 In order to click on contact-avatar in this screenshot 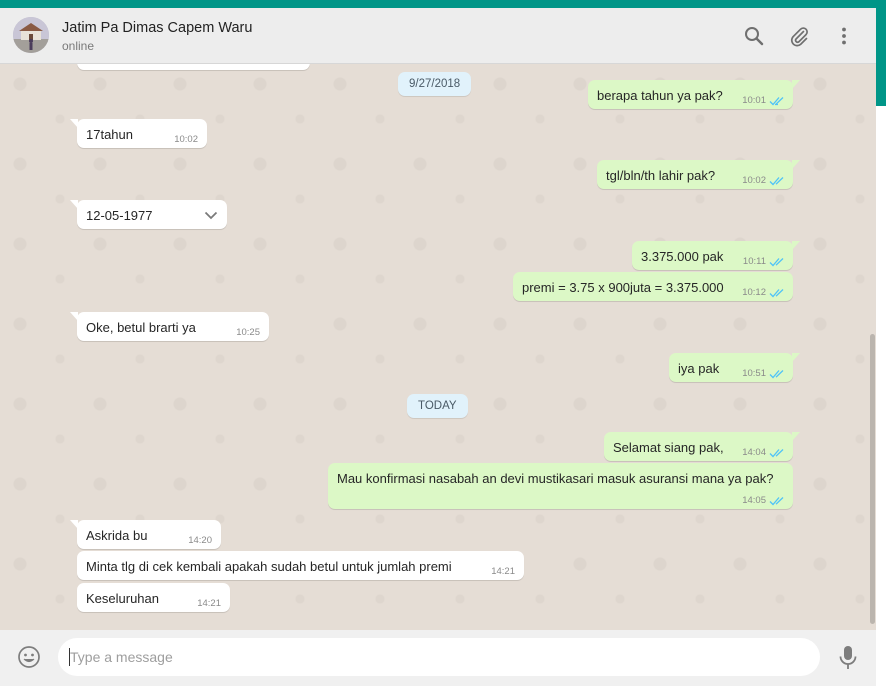, I will do `click(31, 35)`.